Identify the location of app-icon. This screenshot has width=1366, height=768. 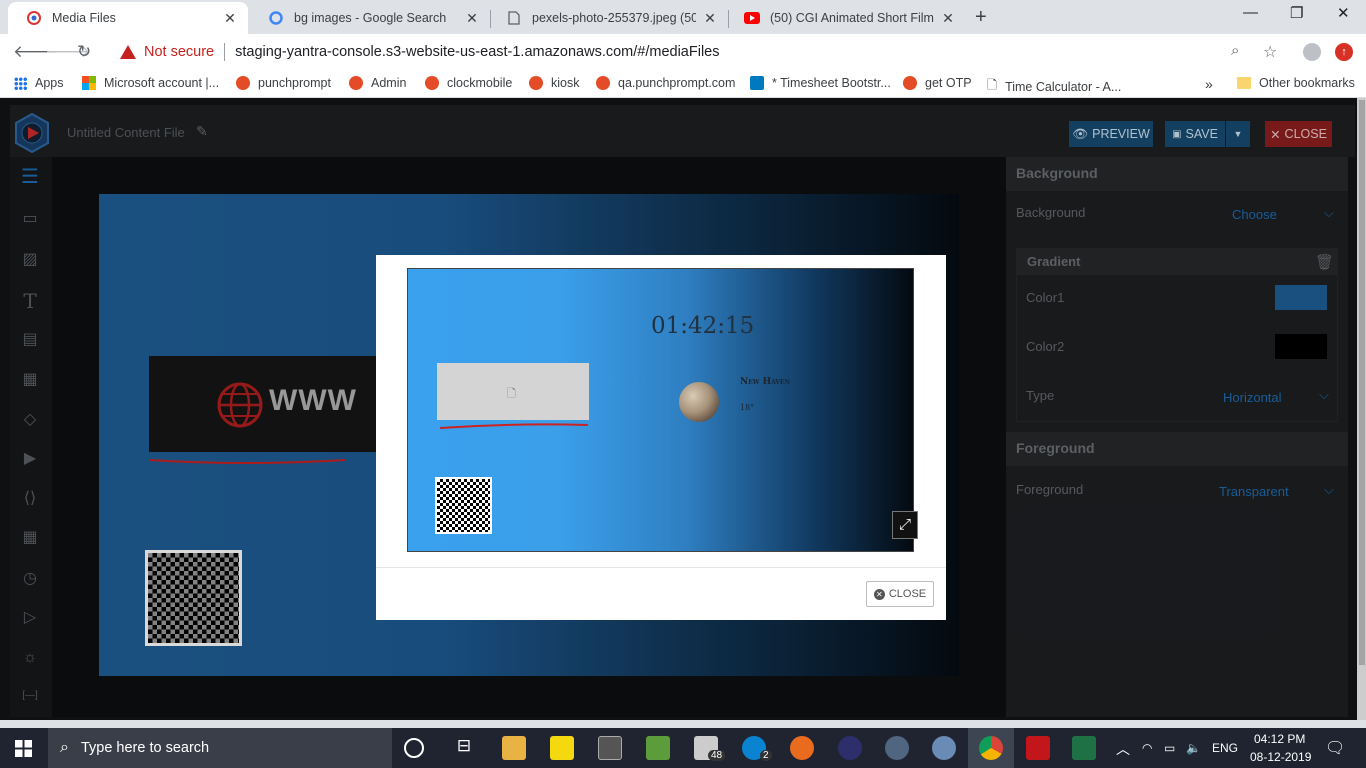
(944, 748).